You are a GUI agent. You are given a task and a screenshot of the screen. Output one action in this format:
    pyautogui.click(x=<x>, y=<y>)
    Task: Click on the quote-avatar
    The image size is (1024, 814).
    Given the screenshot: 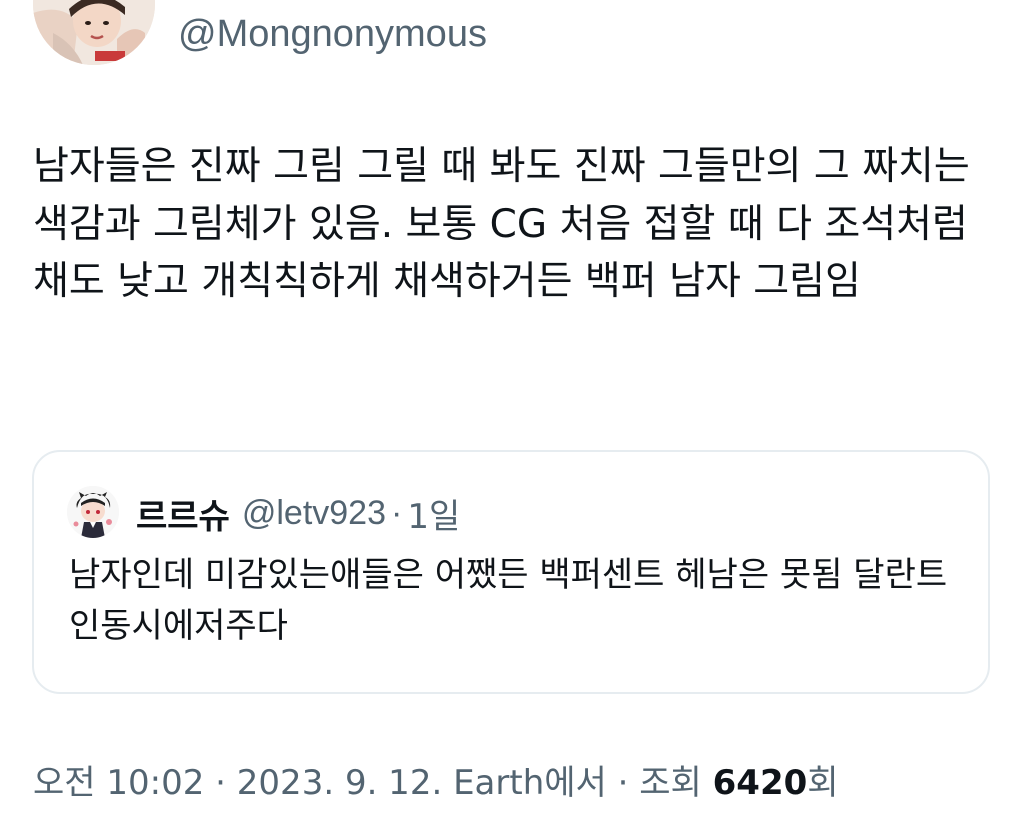 What is the action you would take?
    pyautogui.click(x=93, y=512)
    